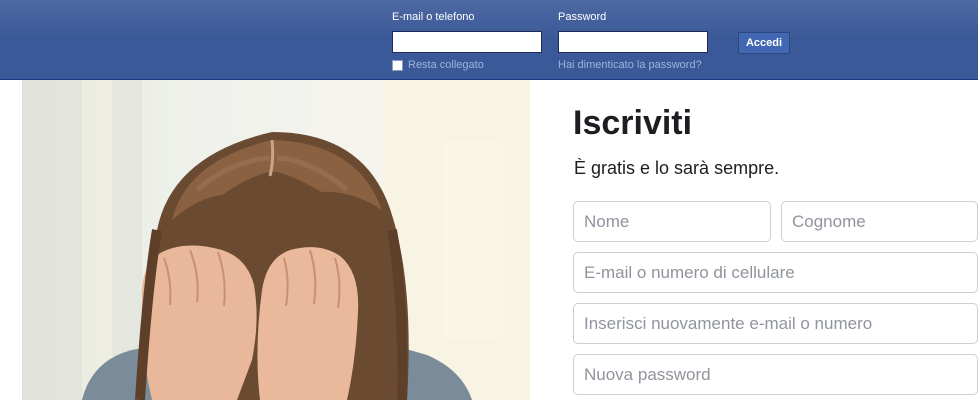  I want to click on password-label: Password, so click(582, 17).